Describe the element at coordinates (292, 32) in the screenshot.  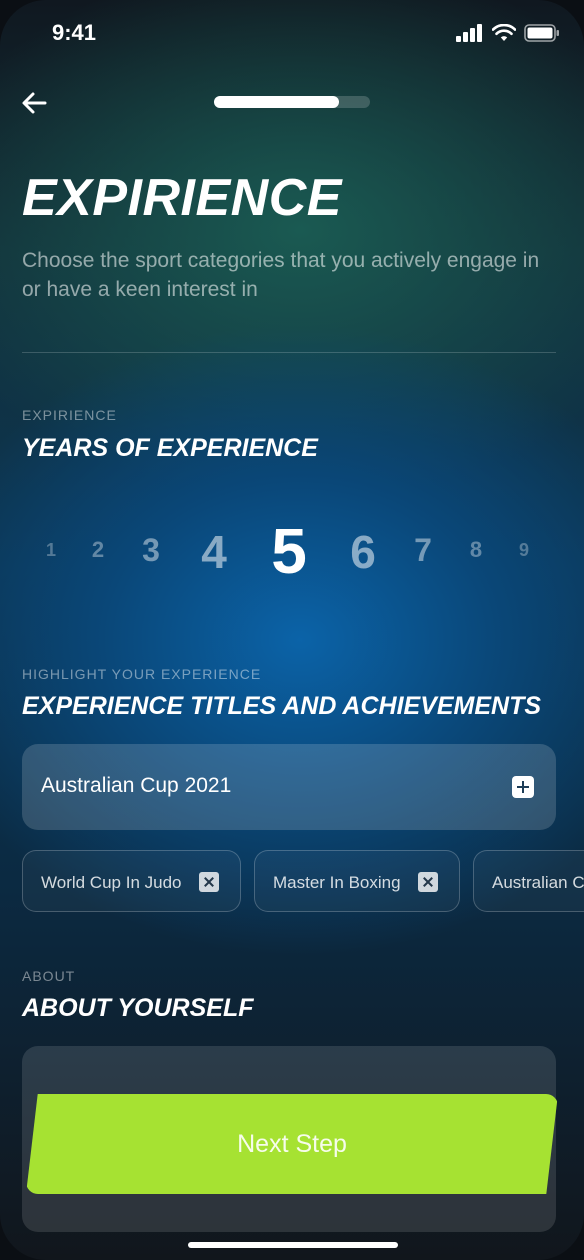
I see `status-bar: 9:41` at that location.